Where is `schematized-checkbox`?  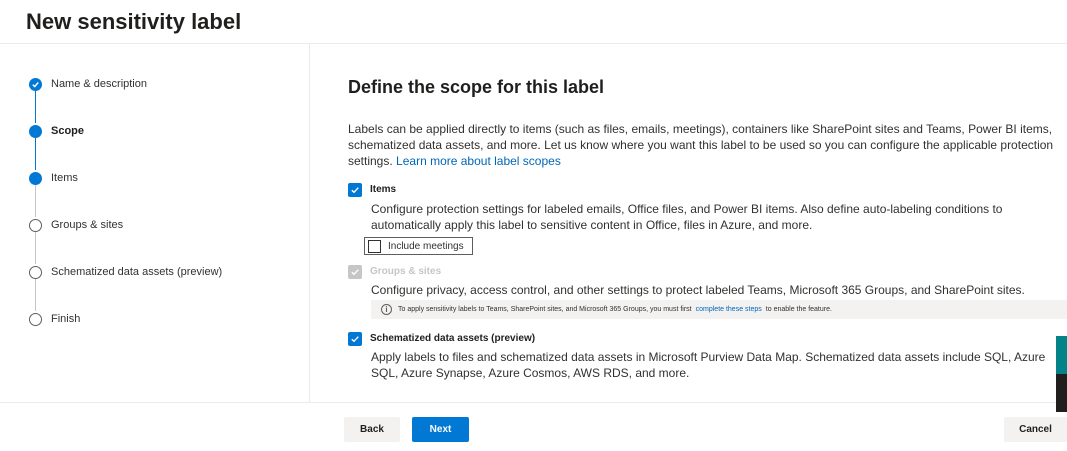 schematized-checkbox is located at coordinates (355, 339).